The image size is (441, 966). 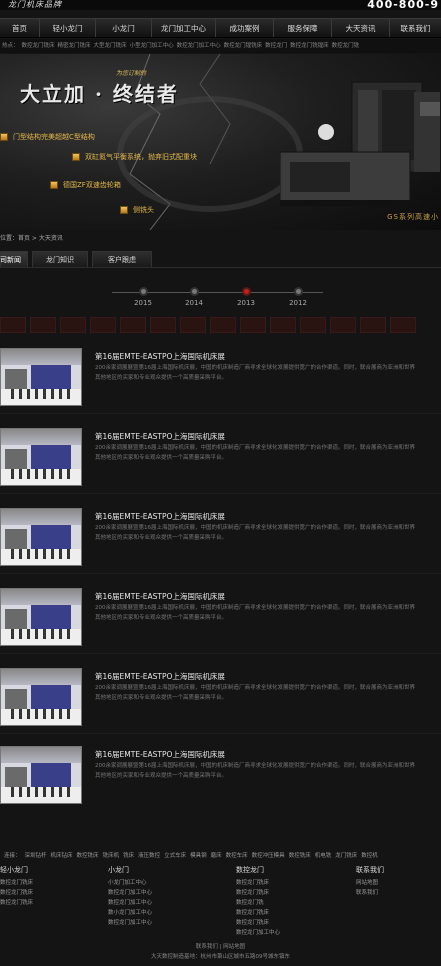 I want to click on nav-item-contact: 联系我们, so click(x=415, y=28).